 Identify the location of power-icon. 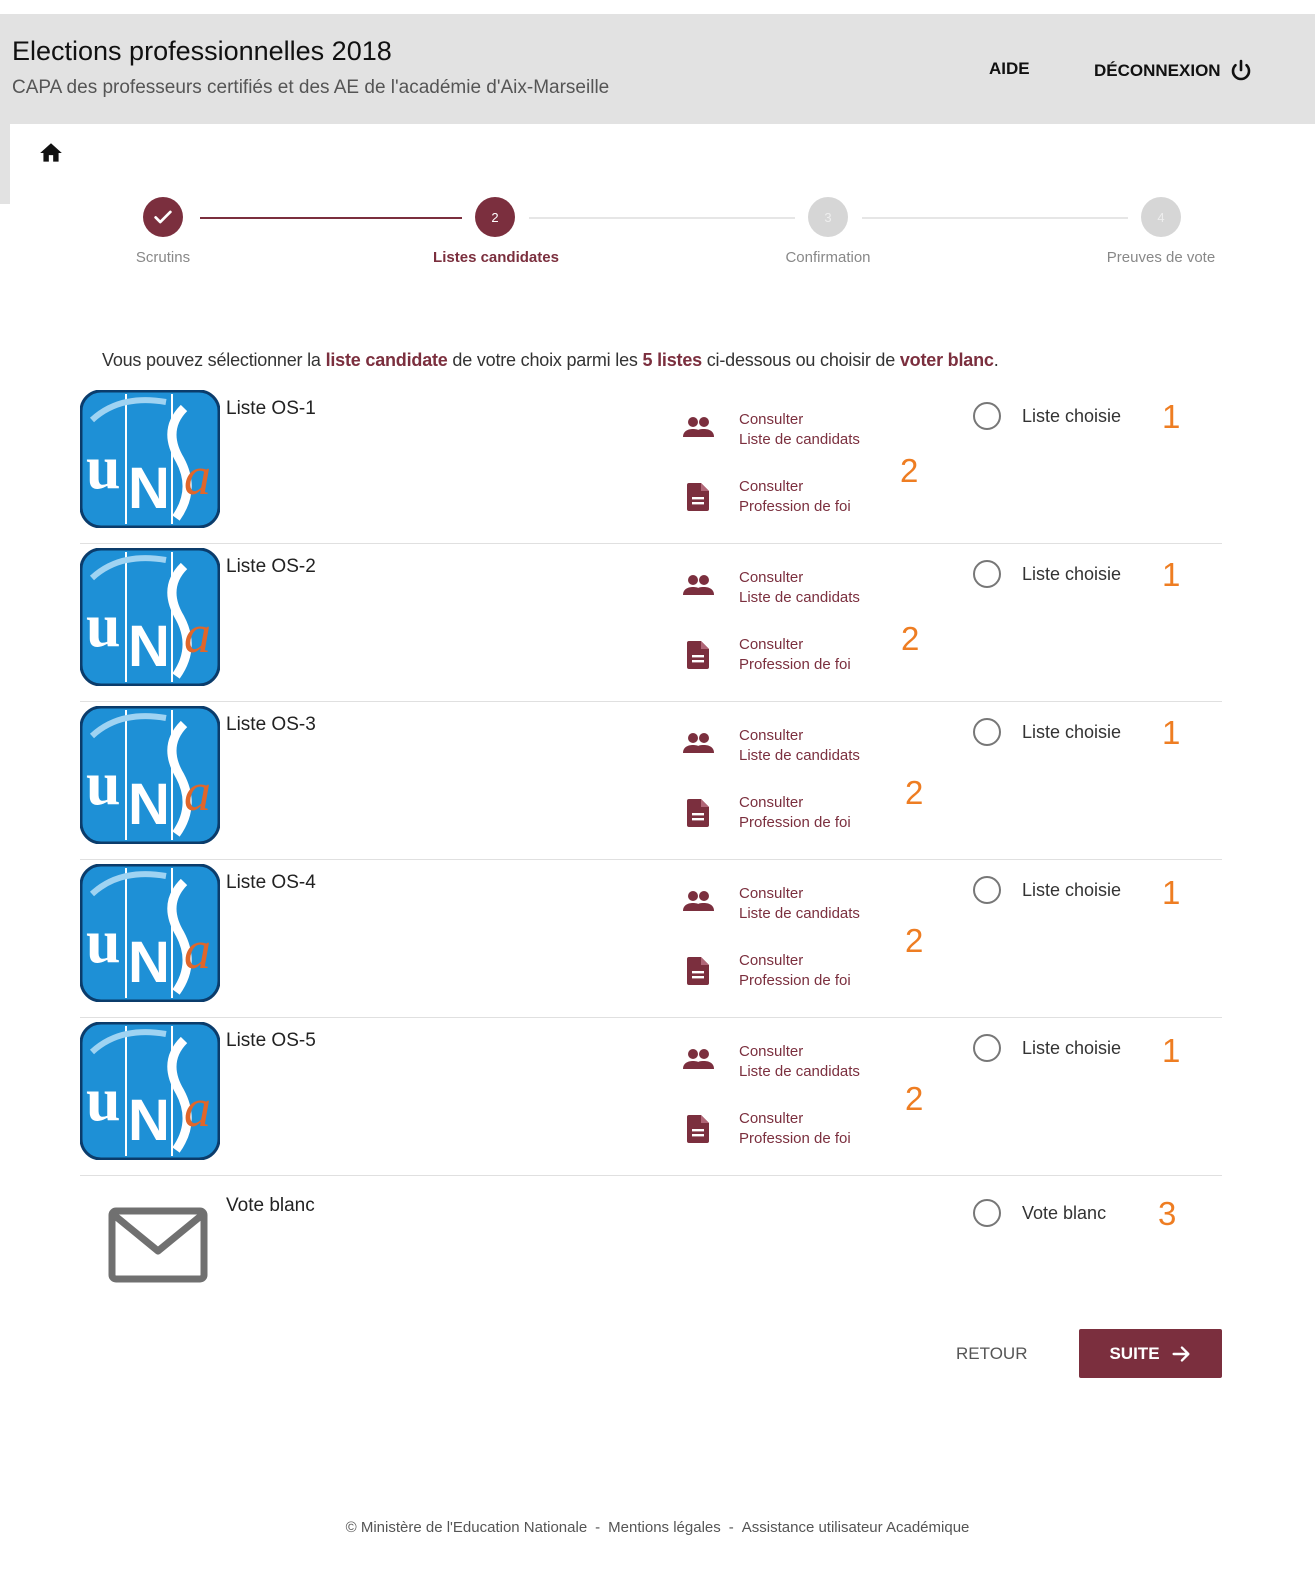
(1240, 70).